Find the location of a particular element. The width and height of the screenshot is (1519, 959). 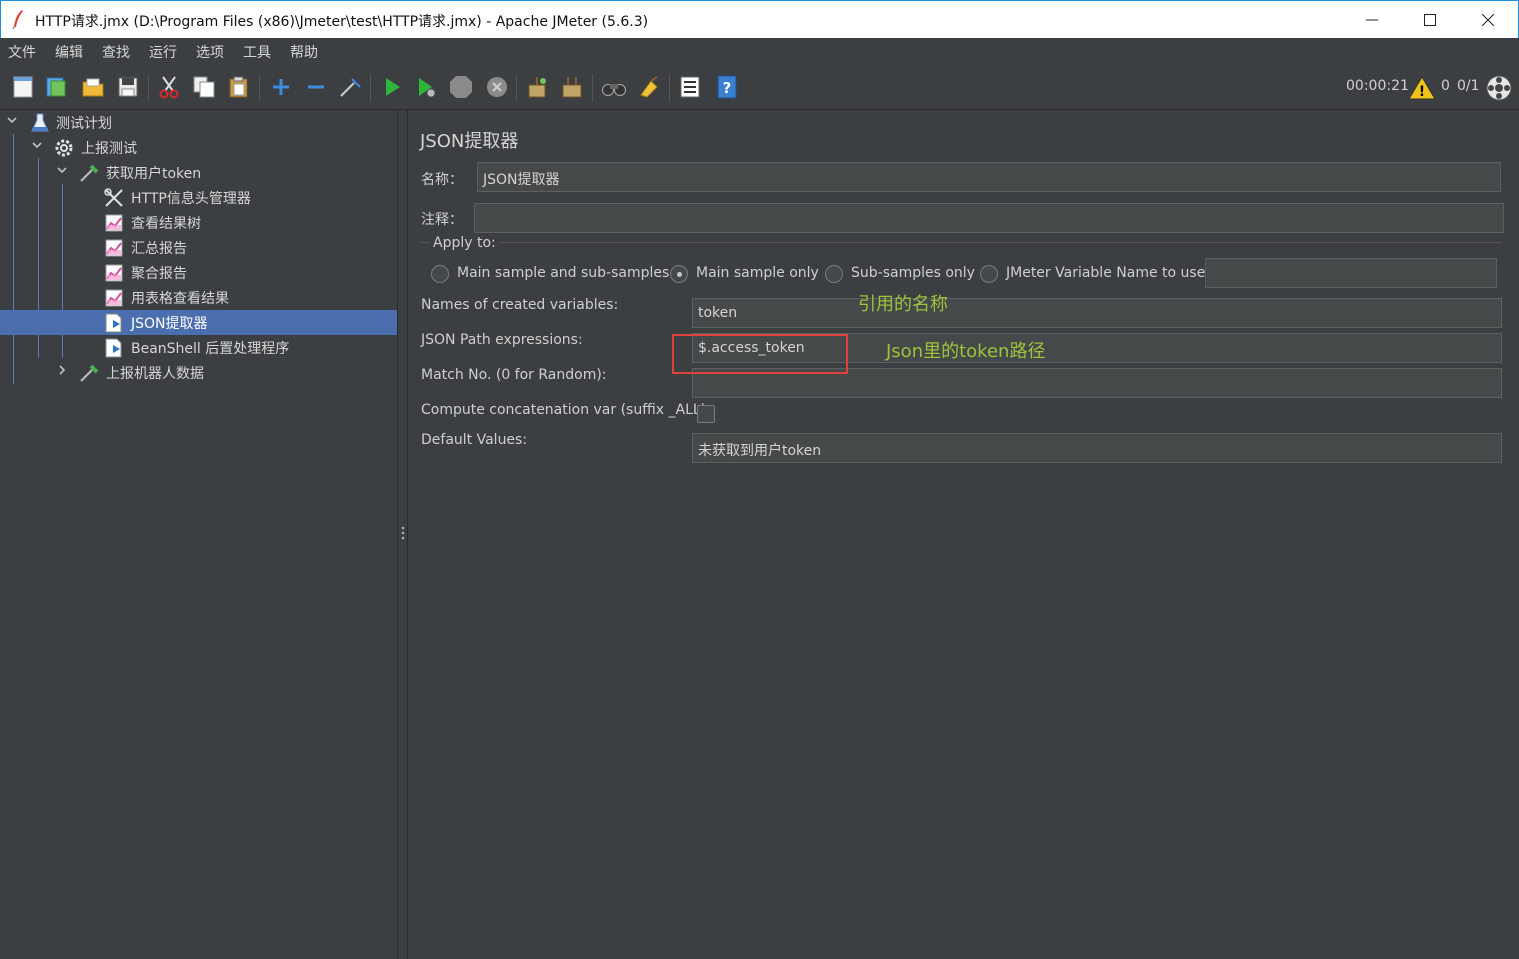

templates-button is located at coordinates (56, 87).